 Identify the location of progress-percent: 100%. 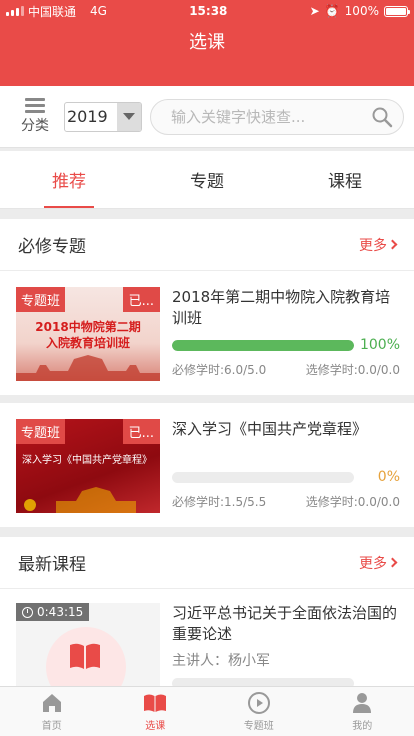
(379, 345).